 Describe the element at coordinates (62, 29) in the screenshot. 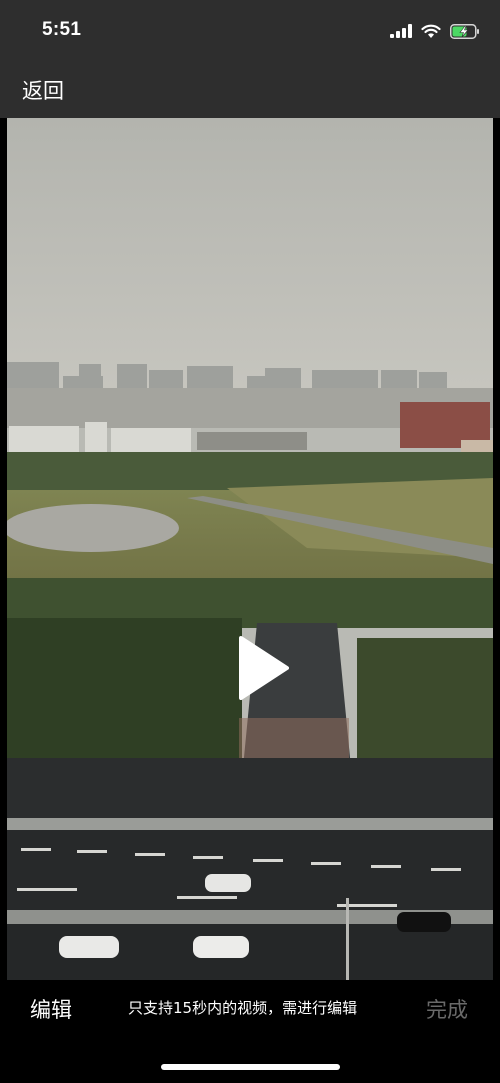

I see `status-time: 5:51` at that location.